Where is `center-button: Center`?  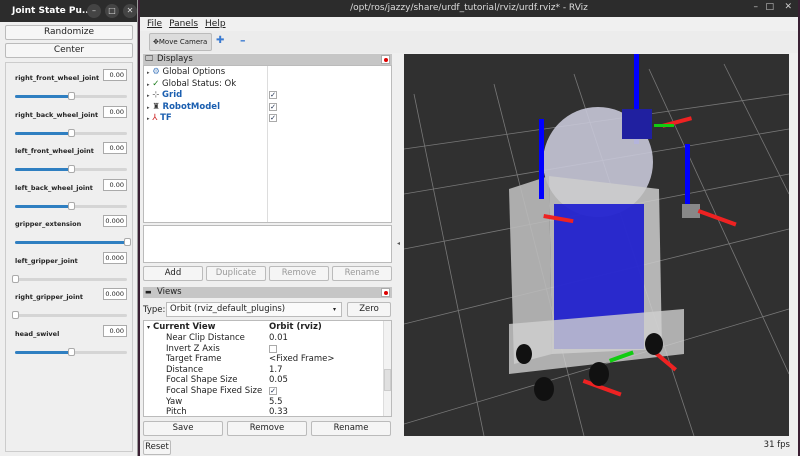
center-button: Center is located at coordinates (69, 50).